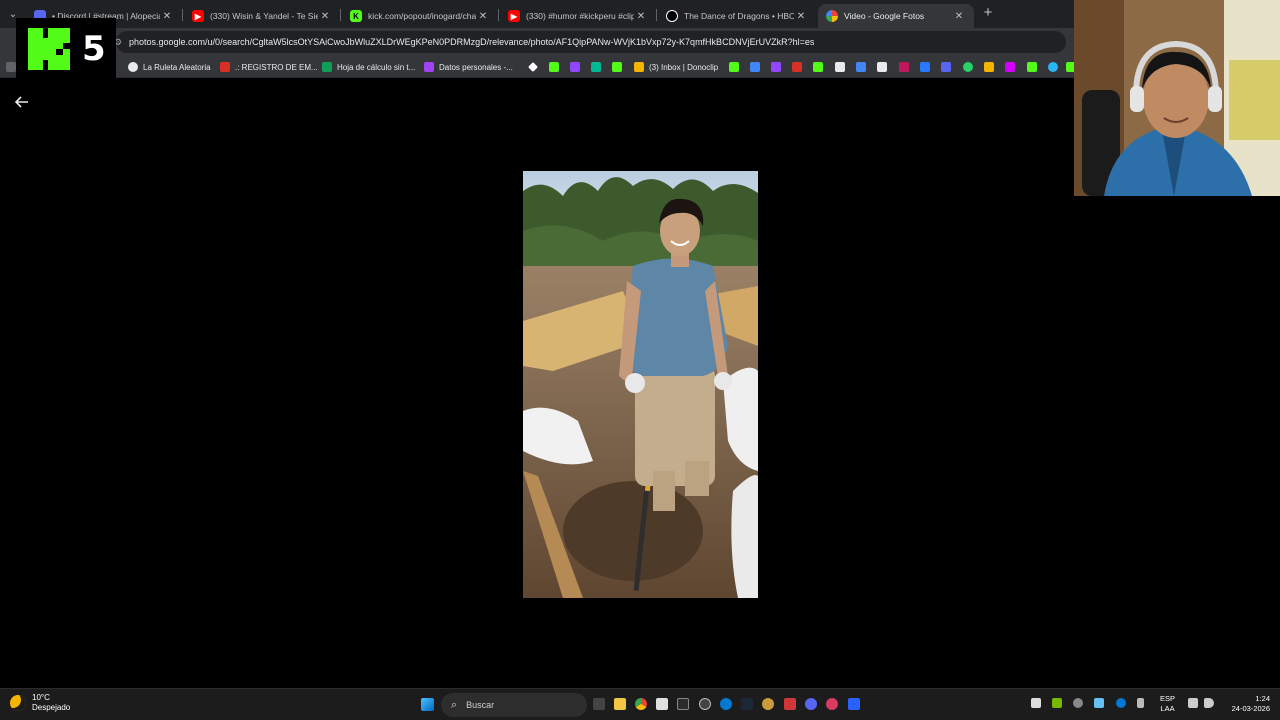 The height and width of the screenshot is (720, 1280). I want to click on edge-icon, so click(726, 704).